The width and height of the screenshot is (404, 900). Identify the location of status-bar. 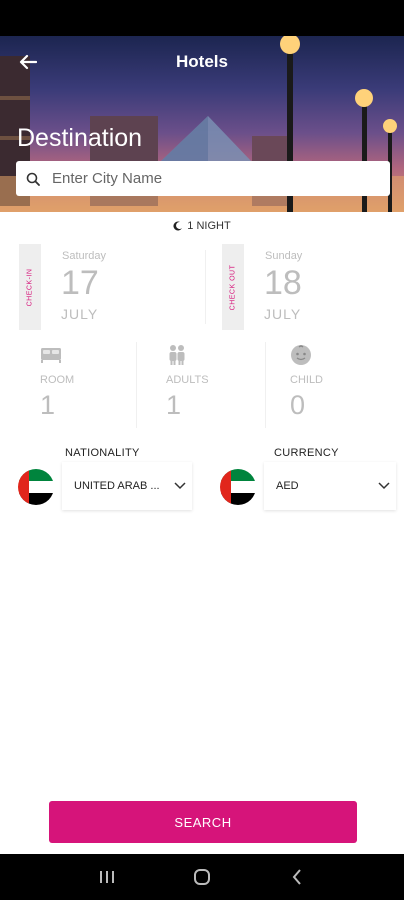
(202, 18).